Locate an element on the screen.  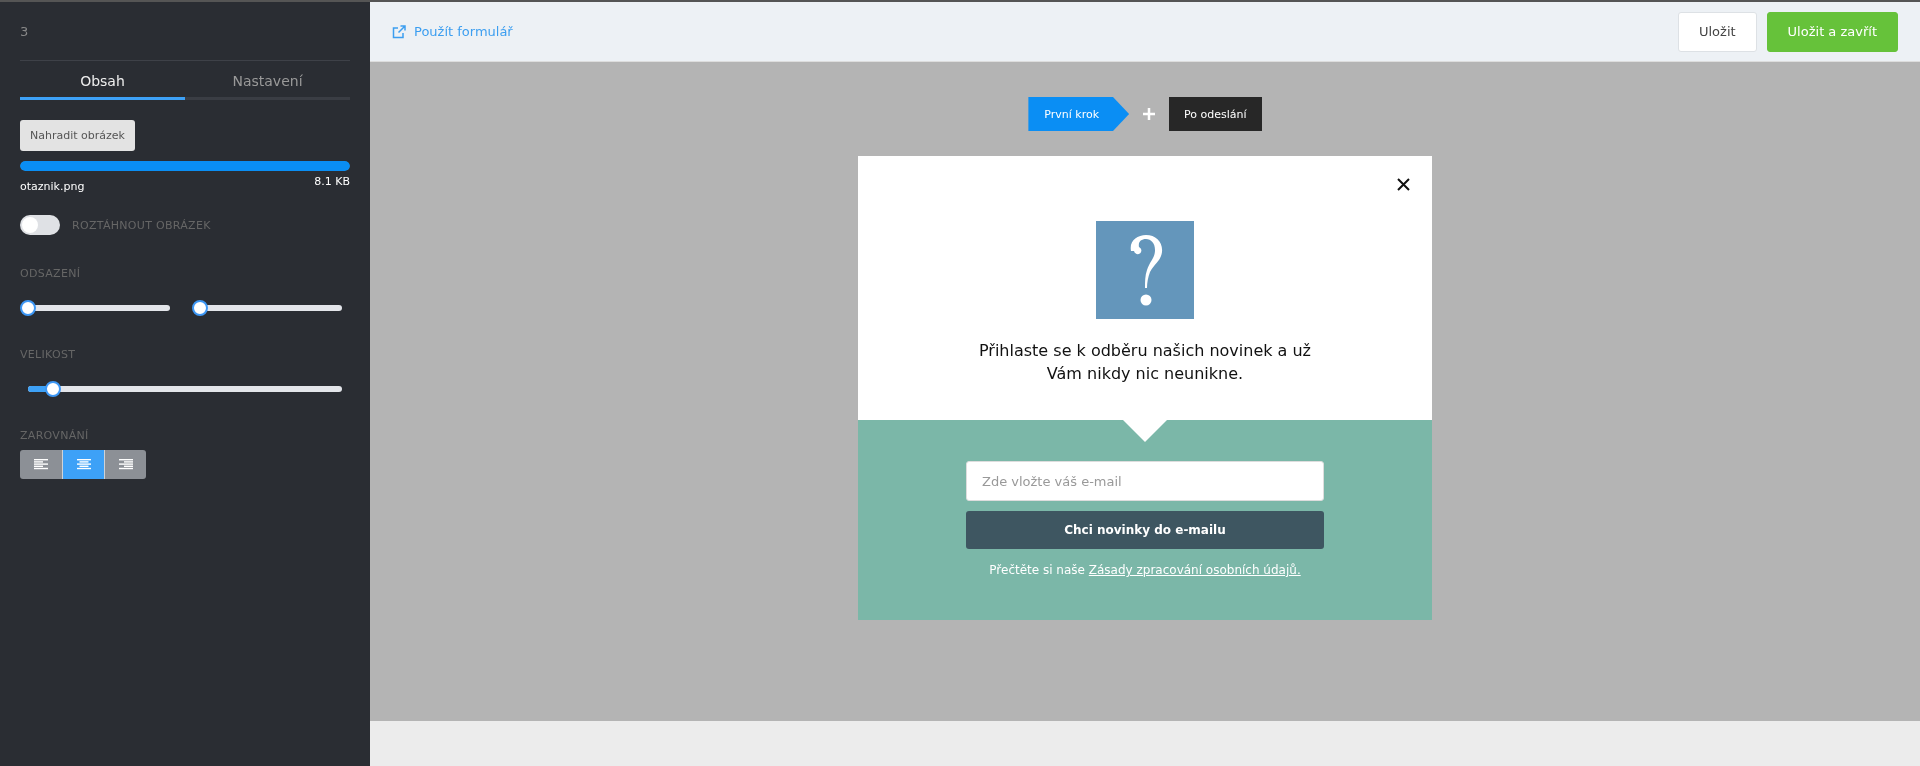
file-size: 8.1 KB is located at coordinates (332, 182).